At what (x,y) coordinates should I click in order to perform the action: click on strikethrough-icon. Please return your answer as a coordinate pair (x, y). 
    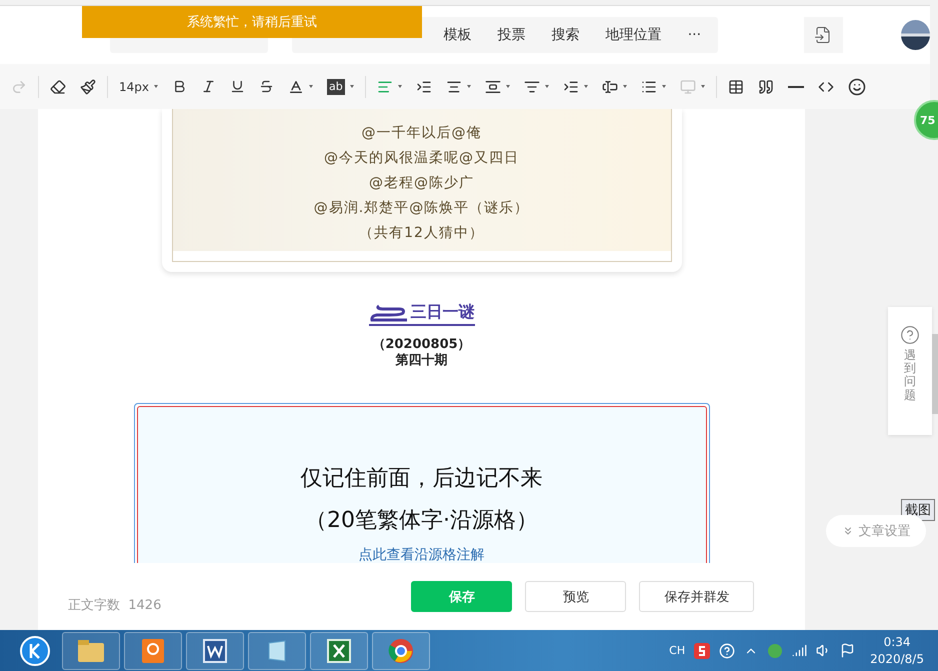
    Looking at the image, I should click on (266, 86).